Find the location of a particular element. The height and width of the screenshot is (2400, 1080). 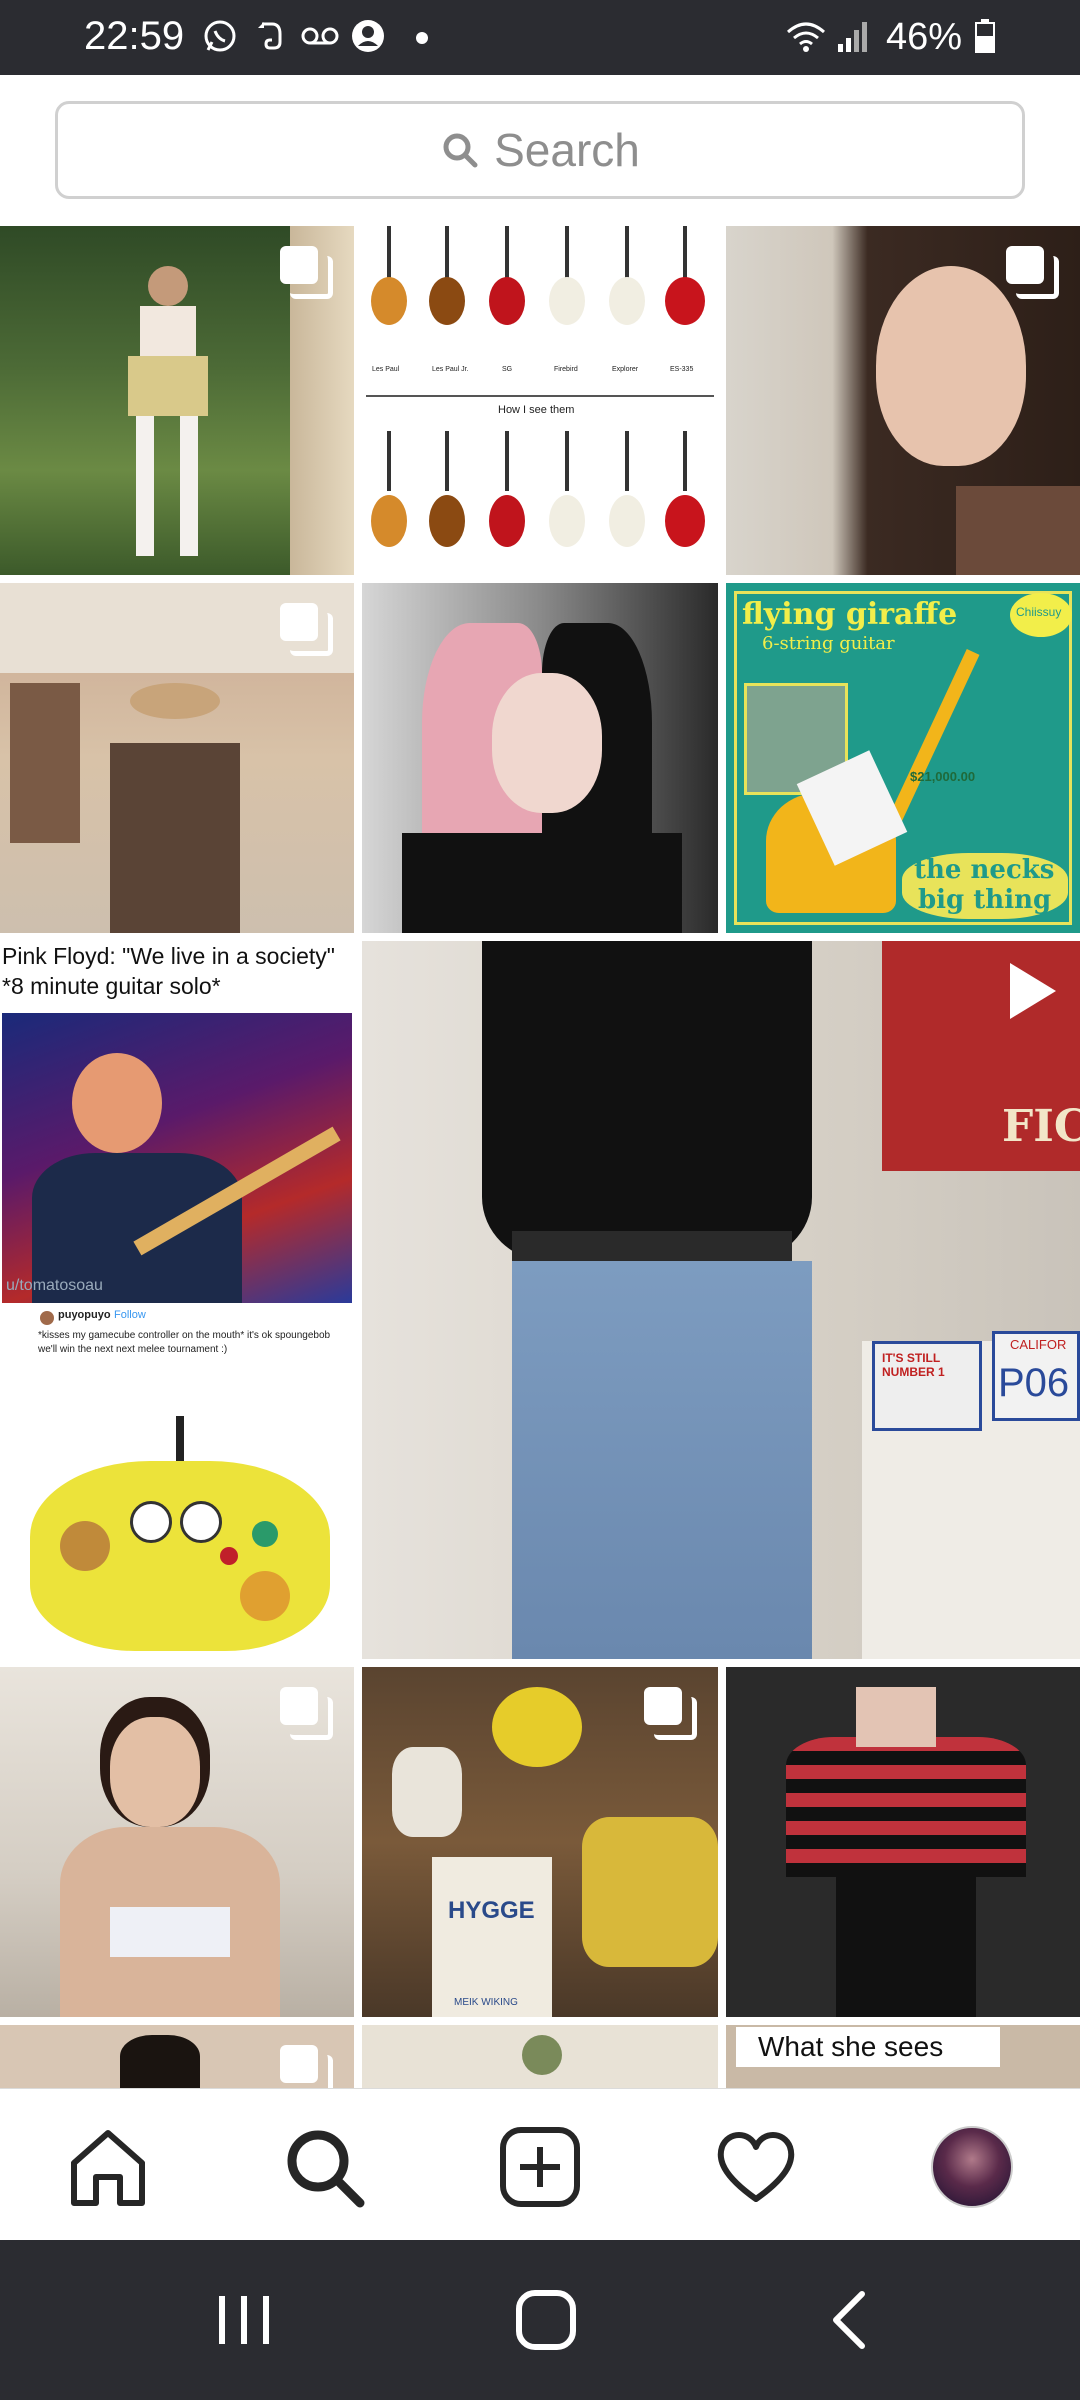

search-header: Search is located at coordinates (540, 150).